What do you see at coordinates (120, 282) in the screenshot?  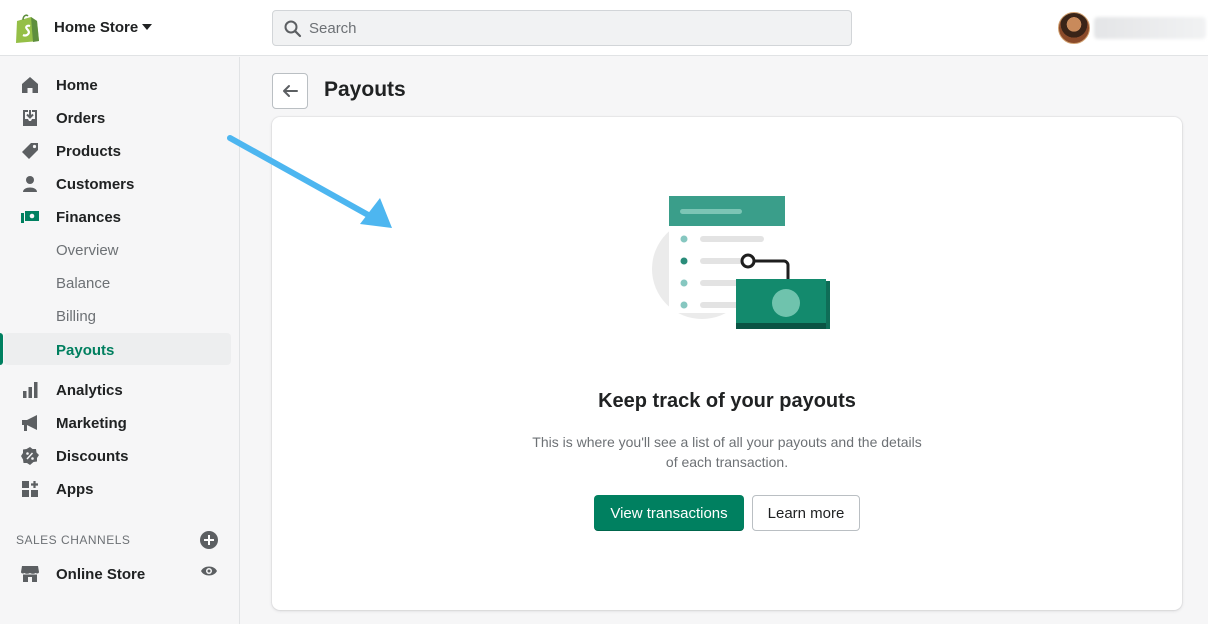 I see `sidebar-subitem-balance: Balance` at bounding box center [120, 282].